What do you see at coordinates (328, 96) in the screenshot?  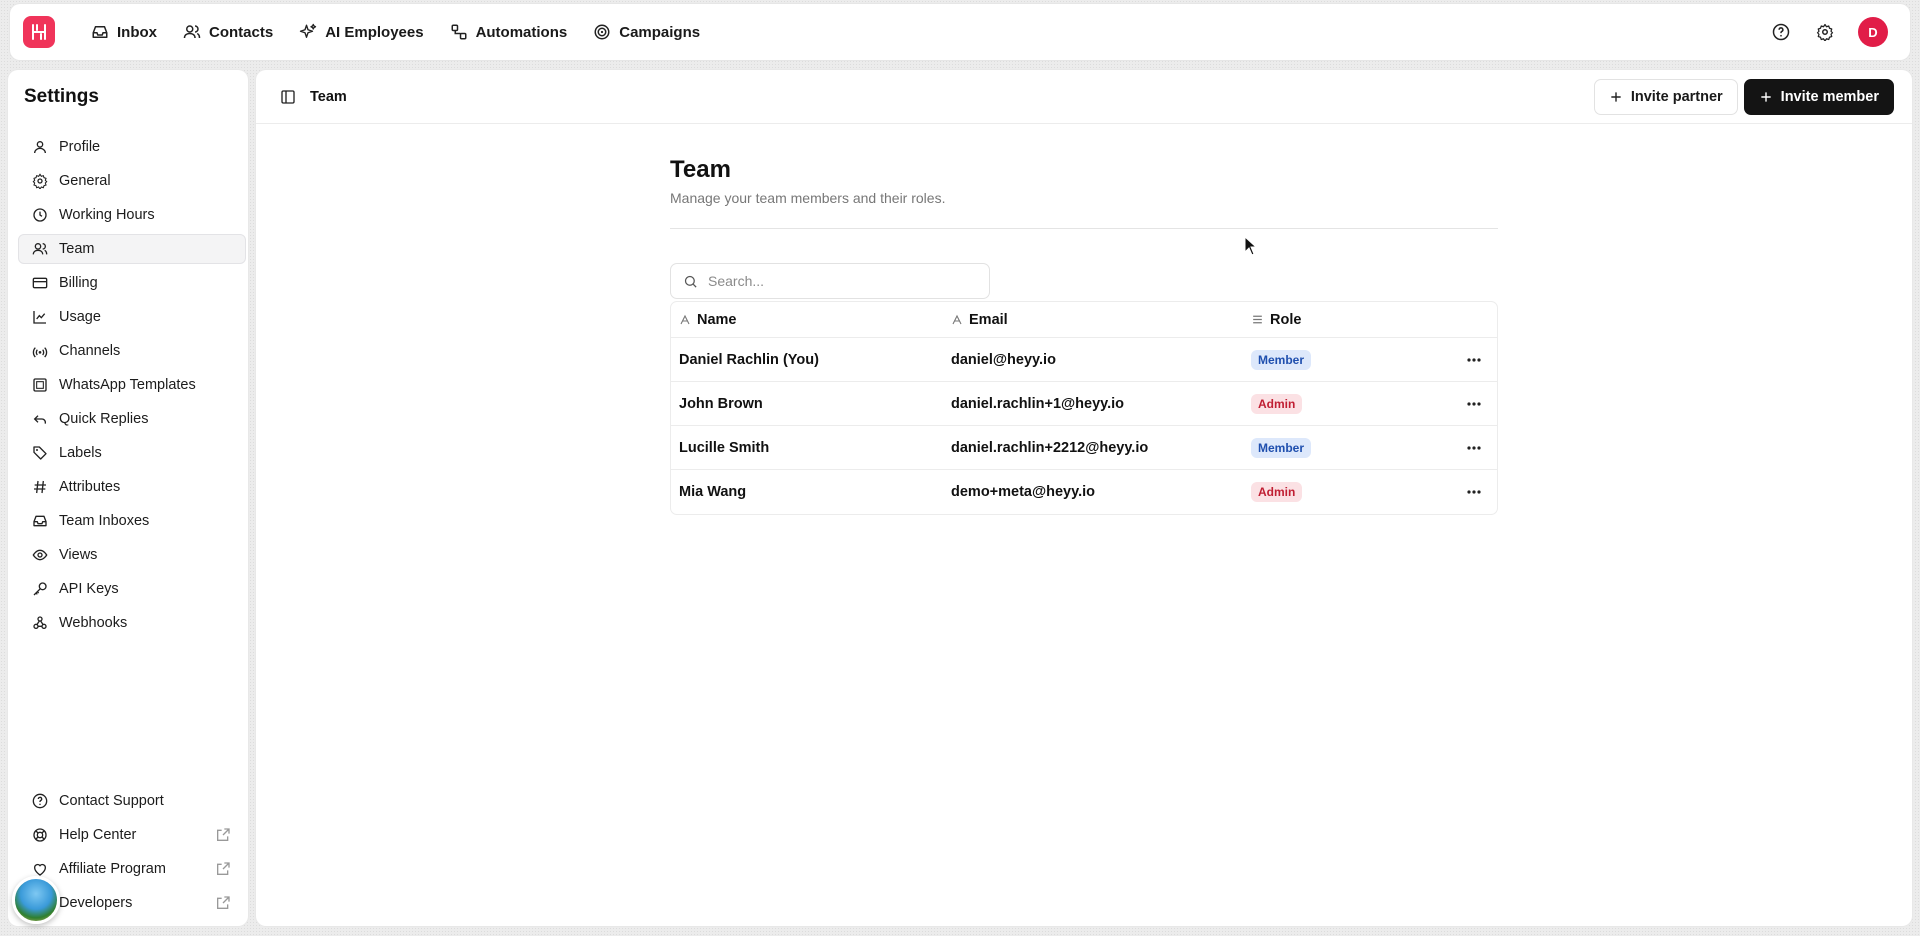 I see `breadcrumb-current: Team` at bounding box center [328, 96].